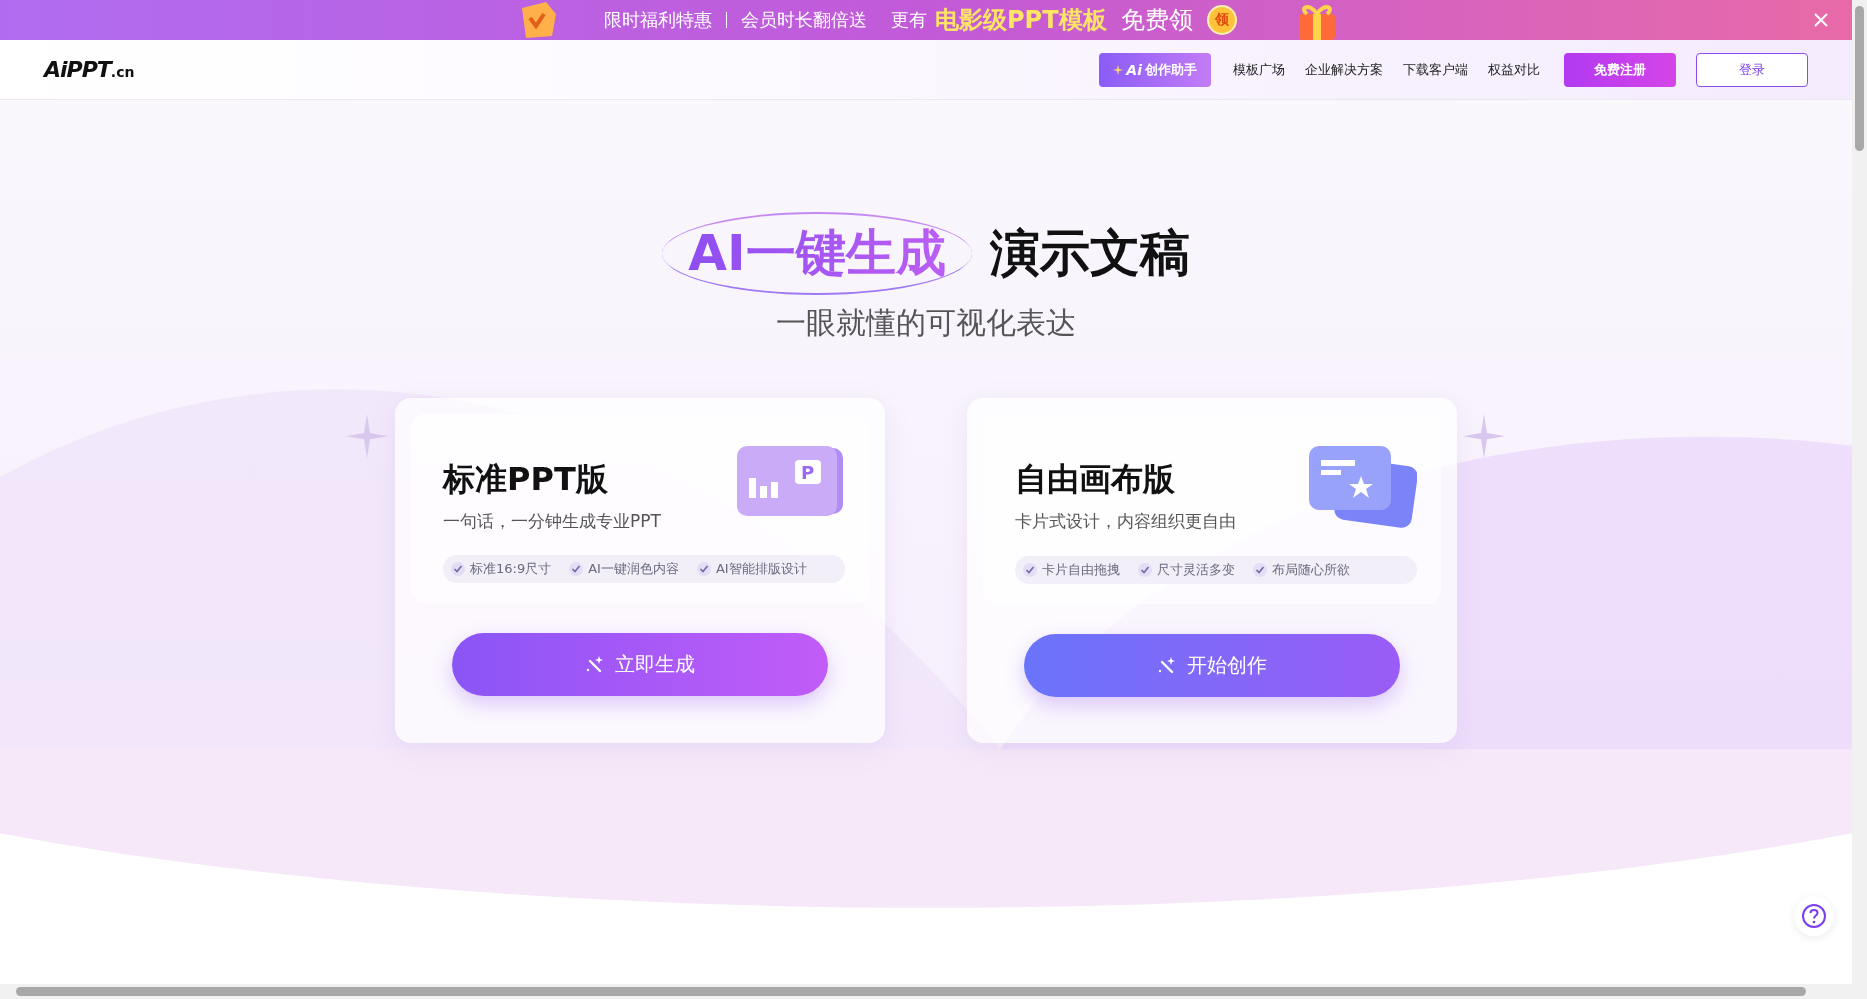 The width and height of the screenshot is (1867, 999). I want to click on nav-link: 权益对比, so click(1514, 69).